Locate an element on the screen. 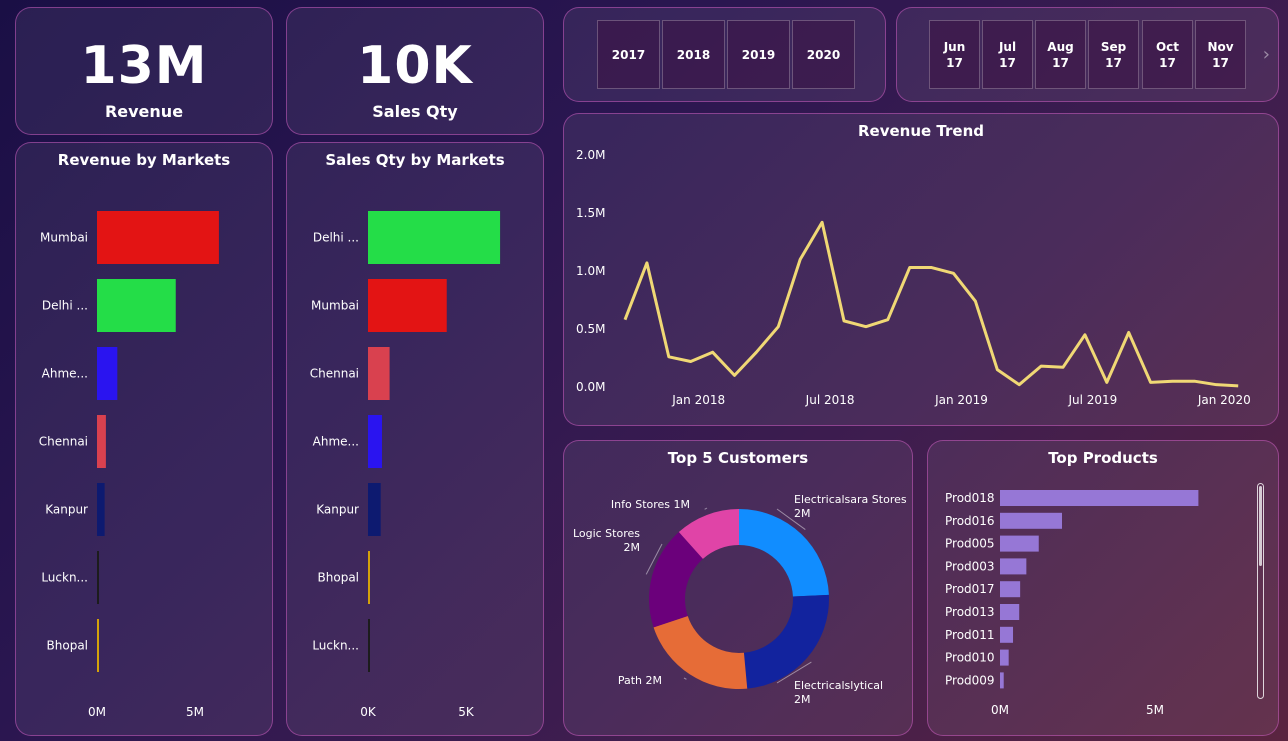 This screenshot has width=1288, height=741. category-label: Mumbai is located at coordinates (335, 306).